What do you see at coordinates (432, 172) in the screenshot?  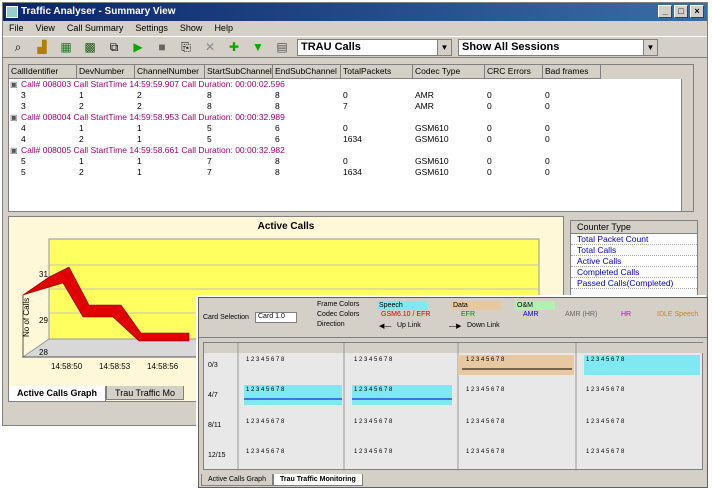 I see `table-cell: GSM610` at bounding box center [432, 172].